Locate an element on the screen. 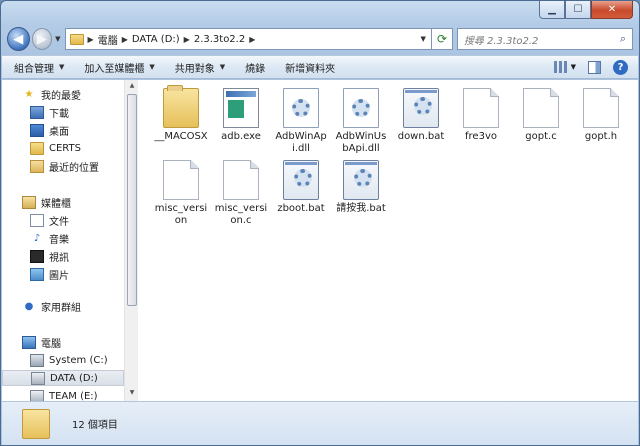 This screenshot has width=640, height=446. file-name: zboot.bat is located at coordinates (301, 208).